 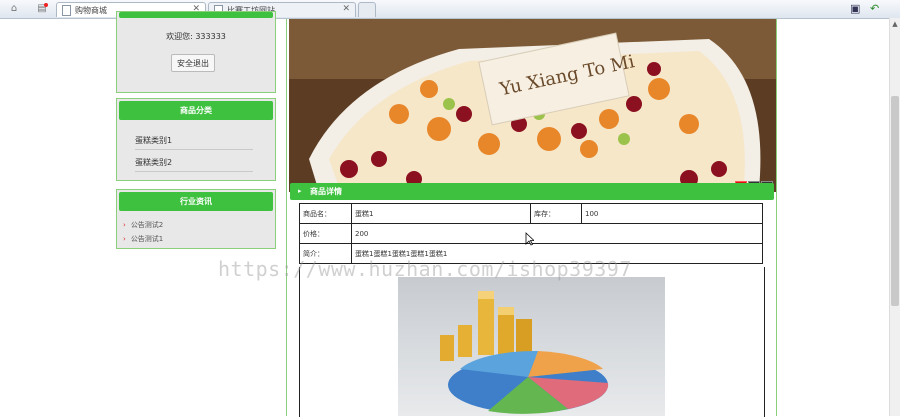 I want to click on news-item: › 公告测试1, so click(x=143, y=239).